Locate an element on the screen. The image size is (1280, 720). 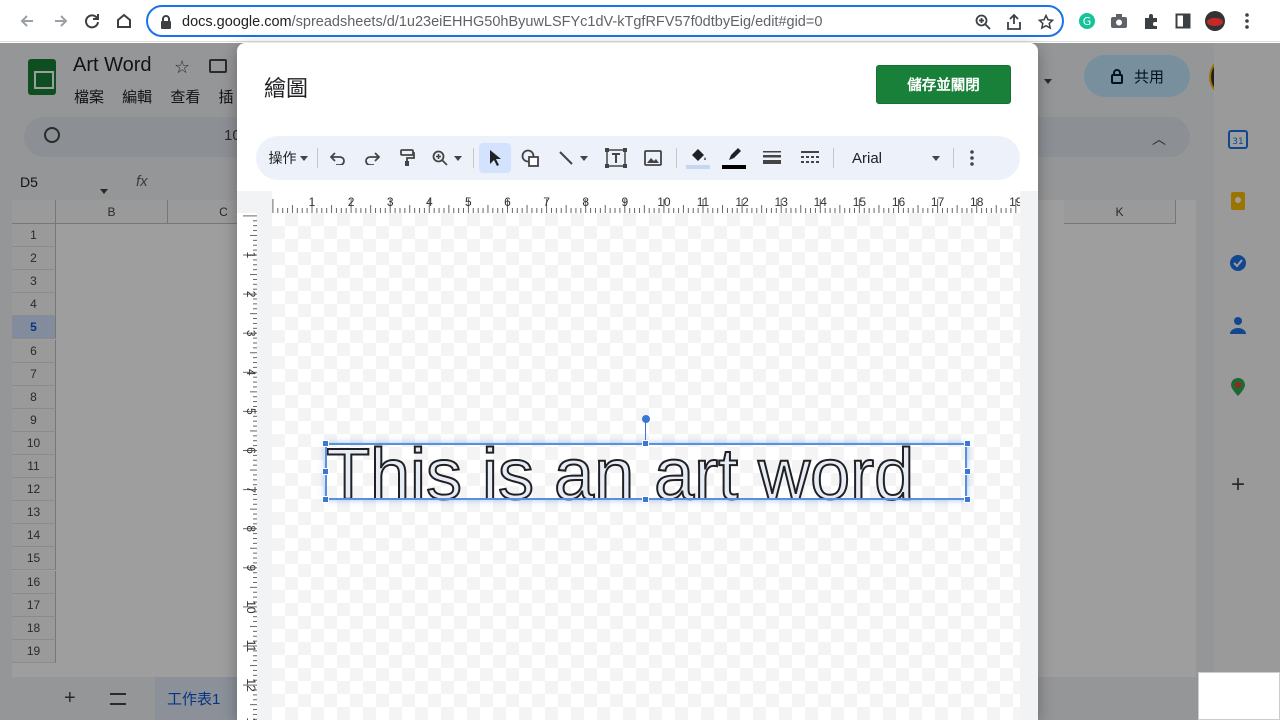
ruler-label: 18 is located at coordinates (977, 202).